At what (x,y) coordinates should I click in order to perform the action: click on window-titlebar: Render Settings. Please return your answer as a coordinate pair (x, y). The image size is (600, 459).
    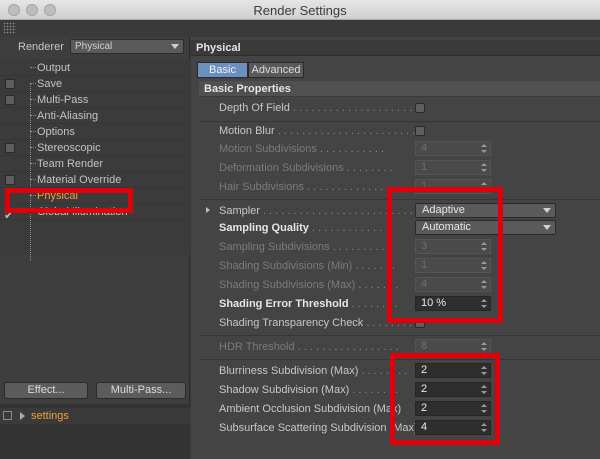
    Looking at the image, I should click on (300, 10).